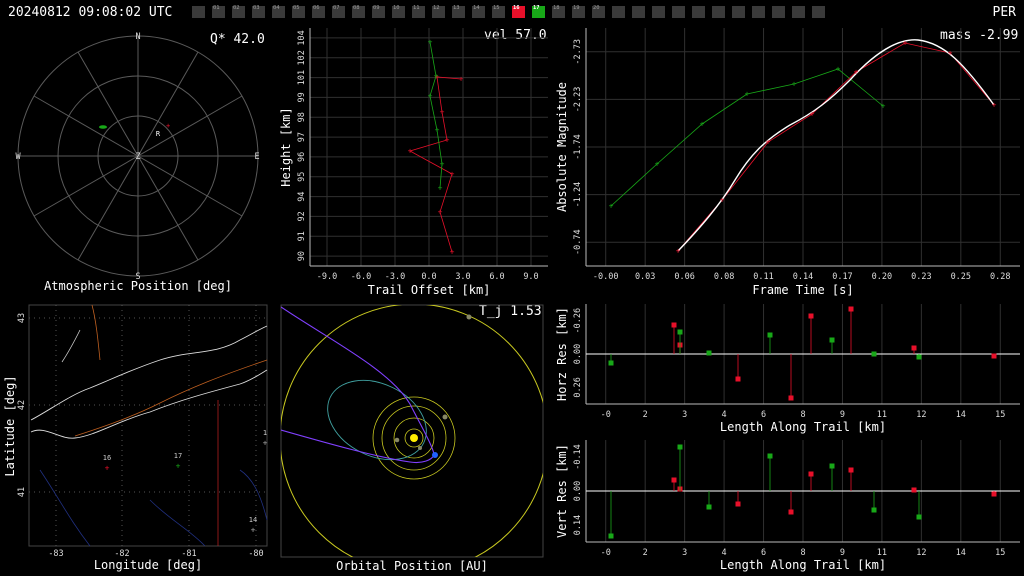 The height and width of the screenshot is (576, 1024). Describe the element at coordinates (578, 491) in the screenshot. I see `y-tick-label: 0.00` at that location.